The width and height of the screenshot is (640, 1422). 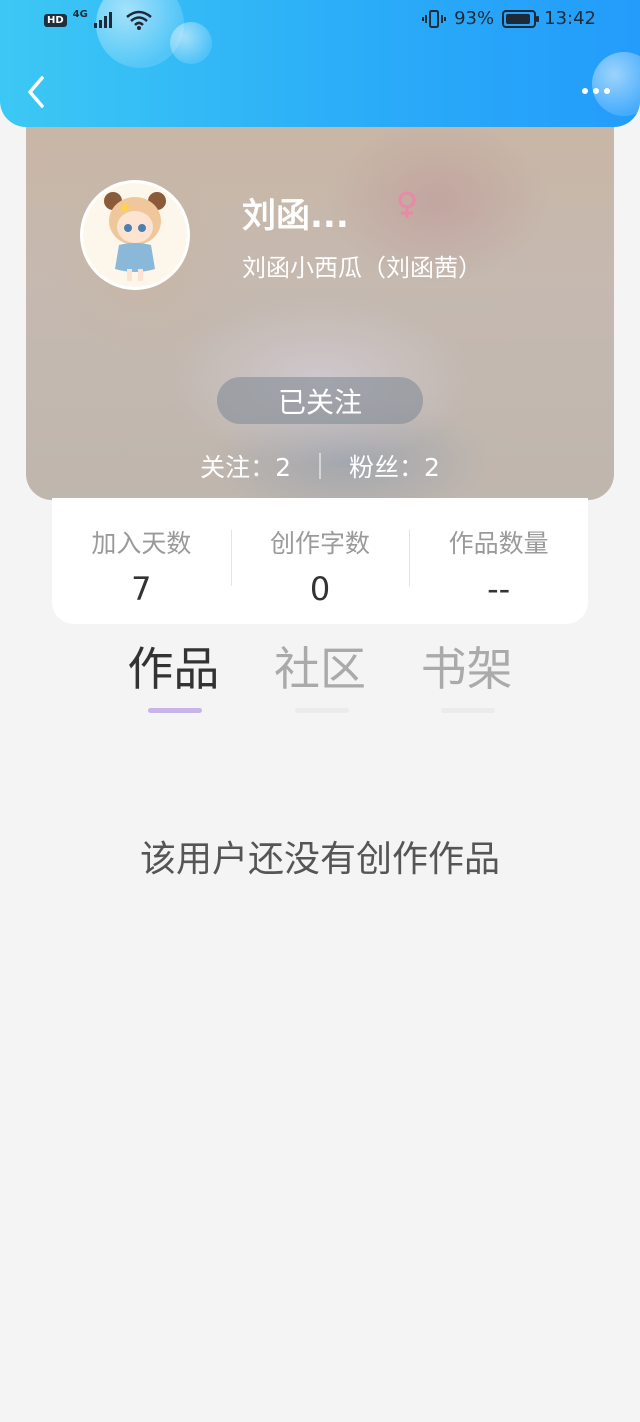 I want to click on stat-works-count: 作品数量 --, so click(x=498, y=561).